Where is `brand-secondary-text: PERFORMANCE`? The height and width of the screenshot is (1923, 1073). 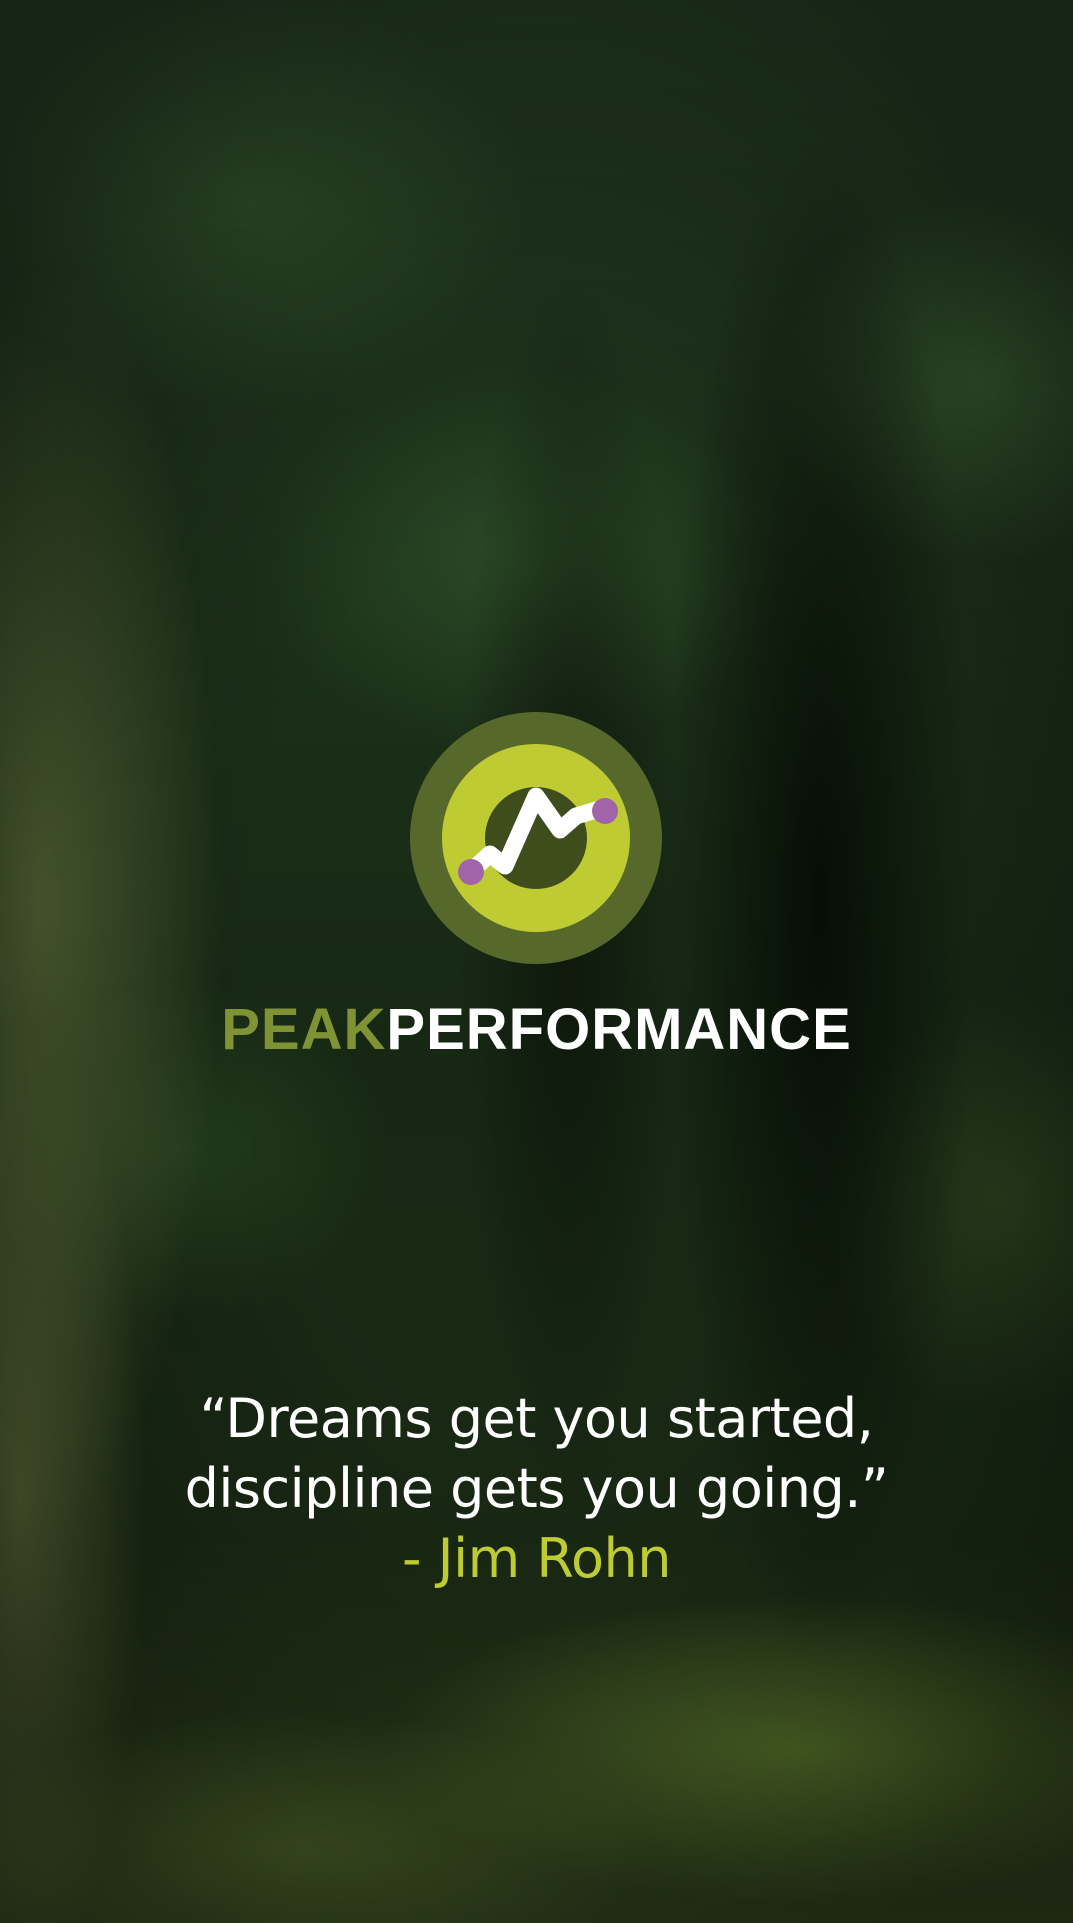
brand-secondary-text: PERFORMANCE is located at coordinates (619, 1029).